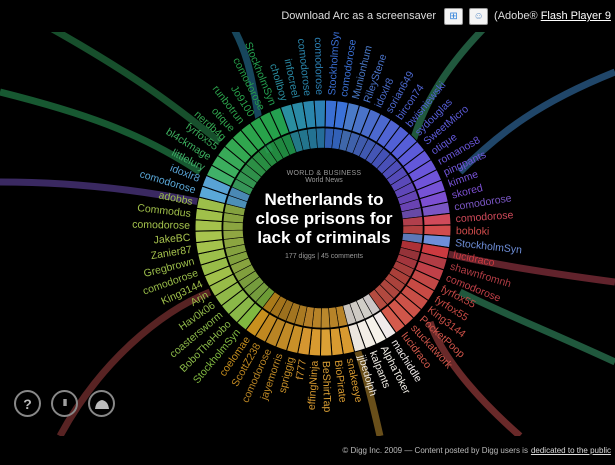  What do you see at coordinates (479, 16) in the screenshot?
I see `mac-finder-icon: ☺` at bounding box center [479, 16].